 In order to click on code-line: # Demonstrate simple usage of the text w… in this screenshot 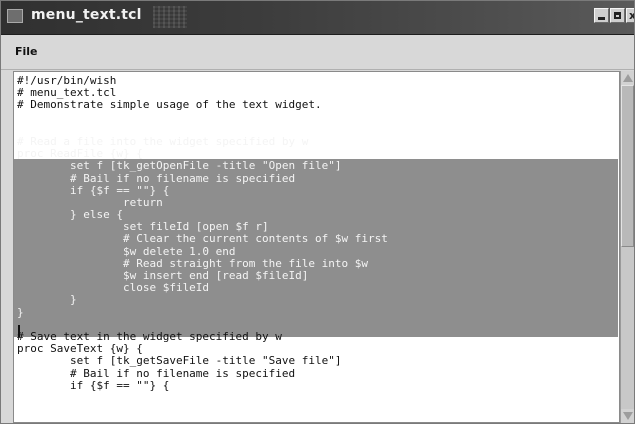, I will do `click(169, 105)`.